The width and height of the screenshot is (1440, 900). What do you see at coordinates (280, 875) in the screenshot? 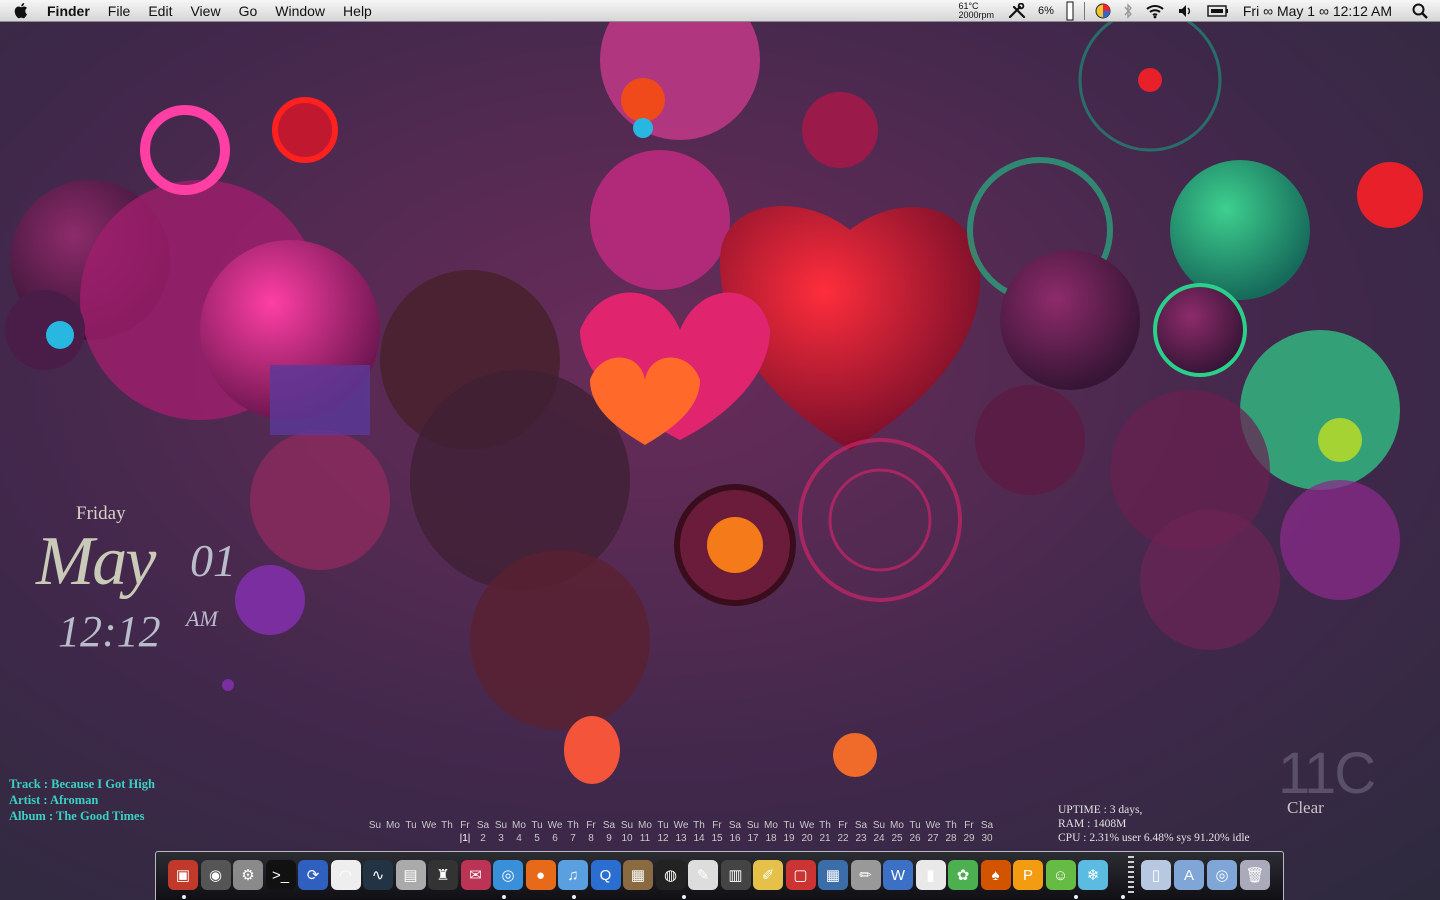
I see `terminal-icon: >_` at bounding box center [280, 875].